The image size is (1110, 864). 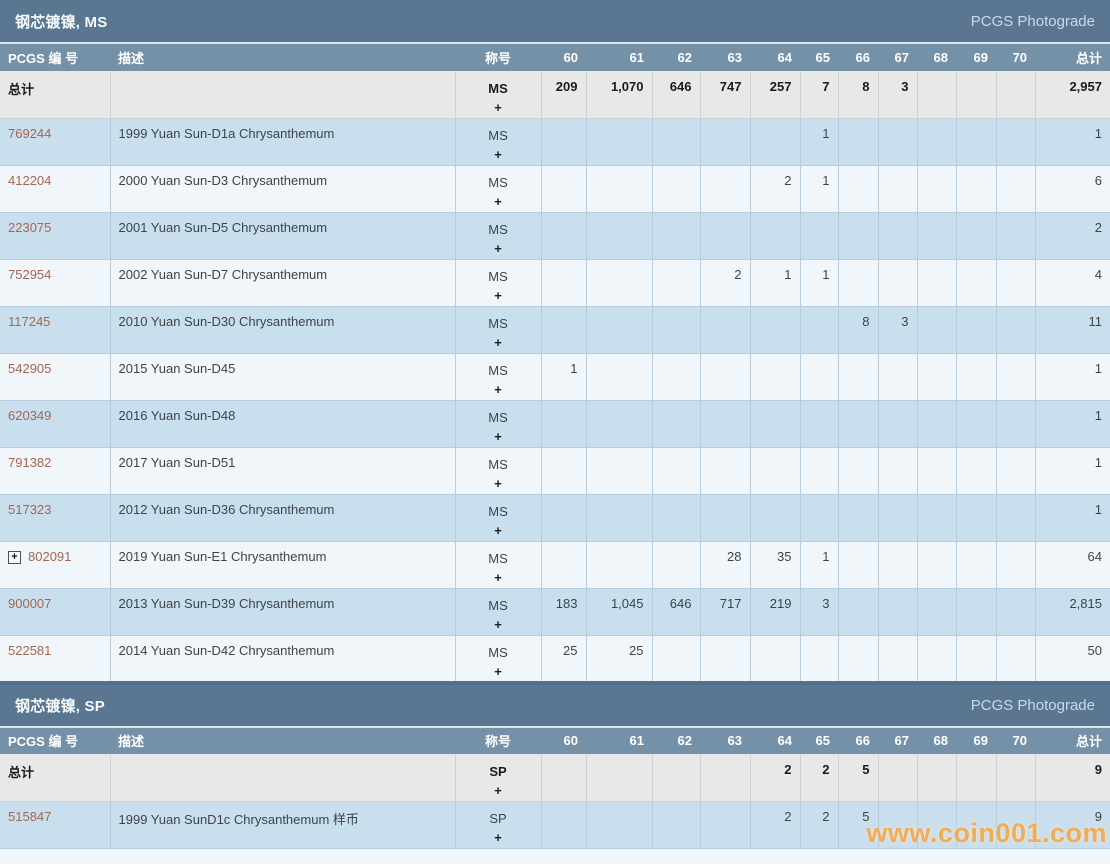 I want to click on description-cell: 1999 Yuan Sun-D1a Chrysanthemum, so click(x=282, y=141).